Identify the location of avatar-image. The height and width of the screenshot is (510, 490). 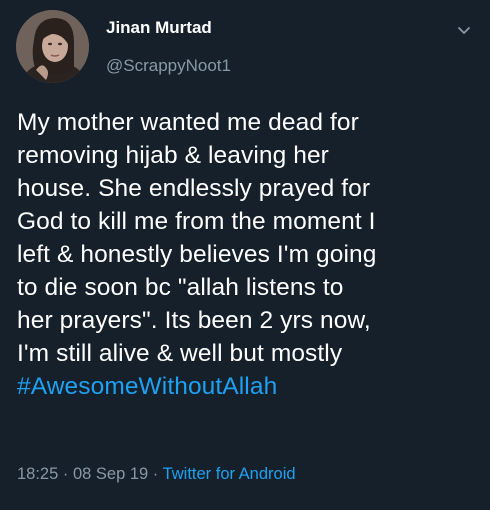
(52, 46).